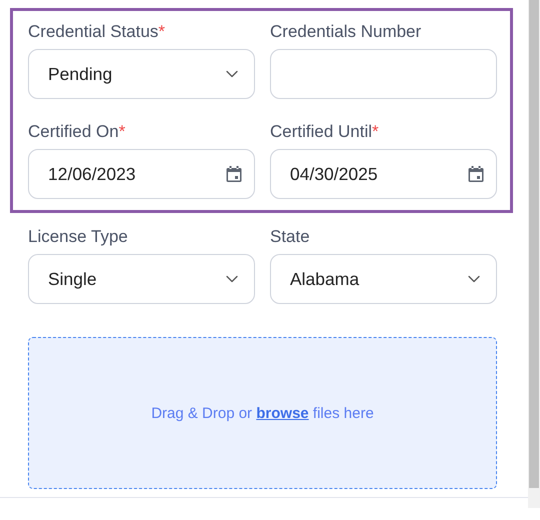  What do you see at coordinates (534, 254) in the screenshot?
I see `scrollbar` at bounding box center [534, 254].